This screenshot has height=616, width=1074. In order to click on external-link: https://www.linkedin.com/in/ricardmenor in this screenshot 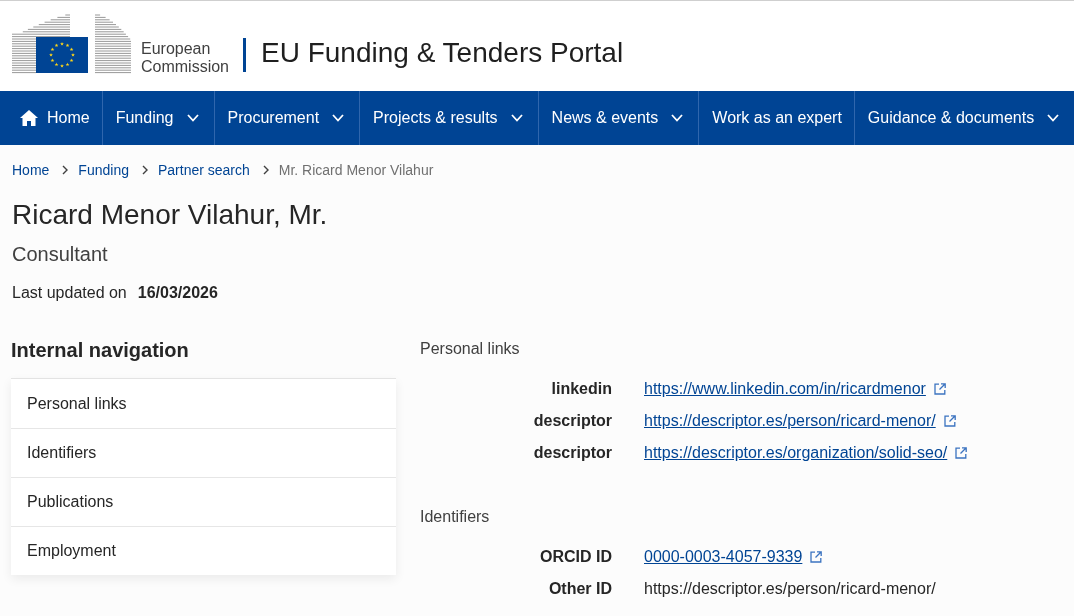, I will do `click(795, 389)`.